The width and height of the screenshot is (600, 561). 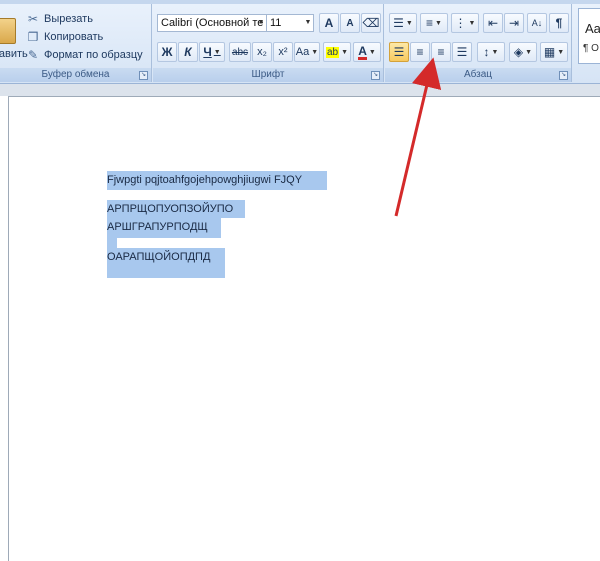 I want to click on font-color-button: A ▼, so click(x=367, y=52).